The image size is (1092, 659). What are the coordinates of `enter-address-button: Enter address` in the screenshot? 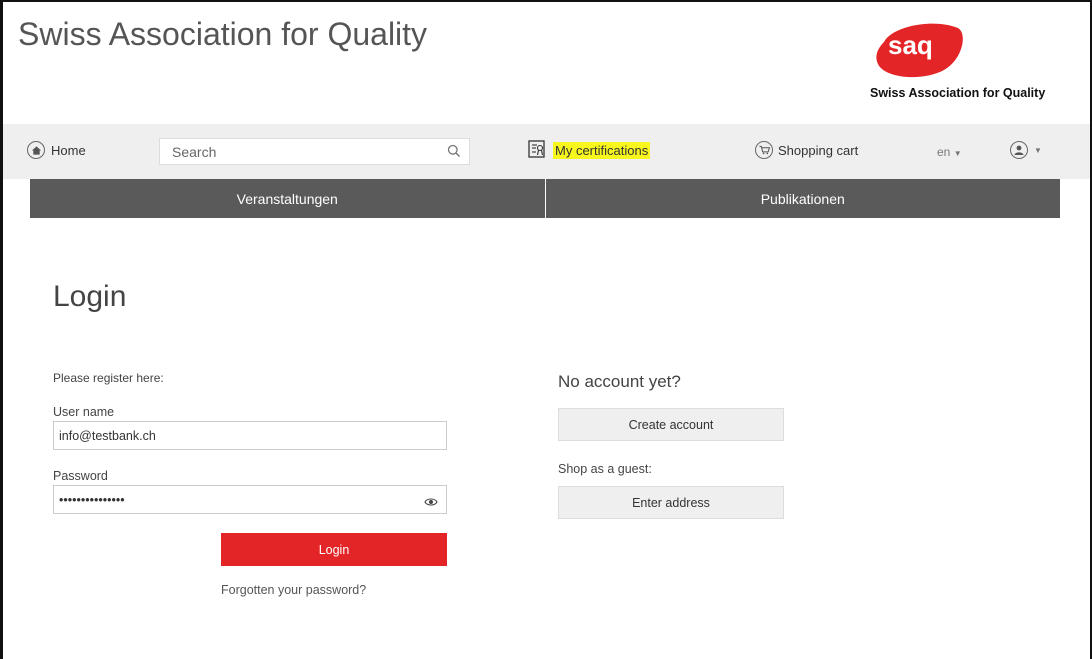 It's located at (671, 502).